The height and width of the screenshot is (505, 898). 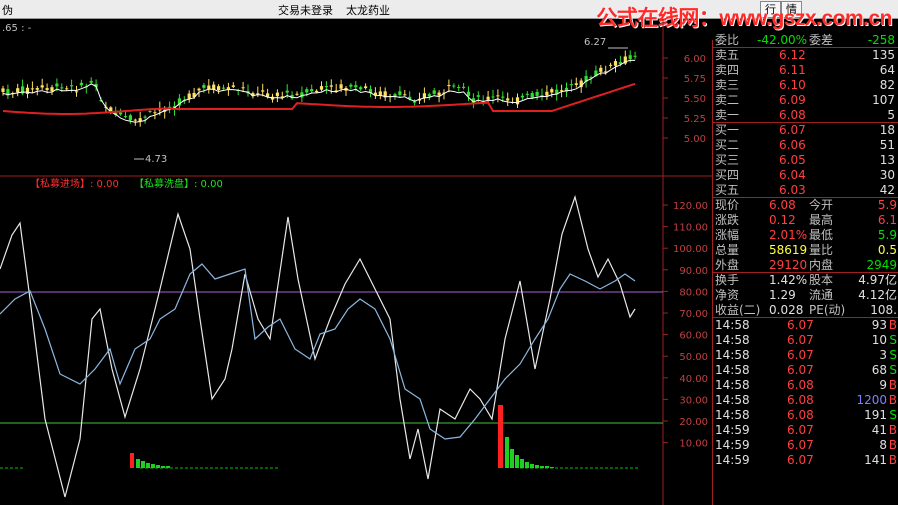 I want to click on order-ratio-label: 委比, so click(x=727, y=40).